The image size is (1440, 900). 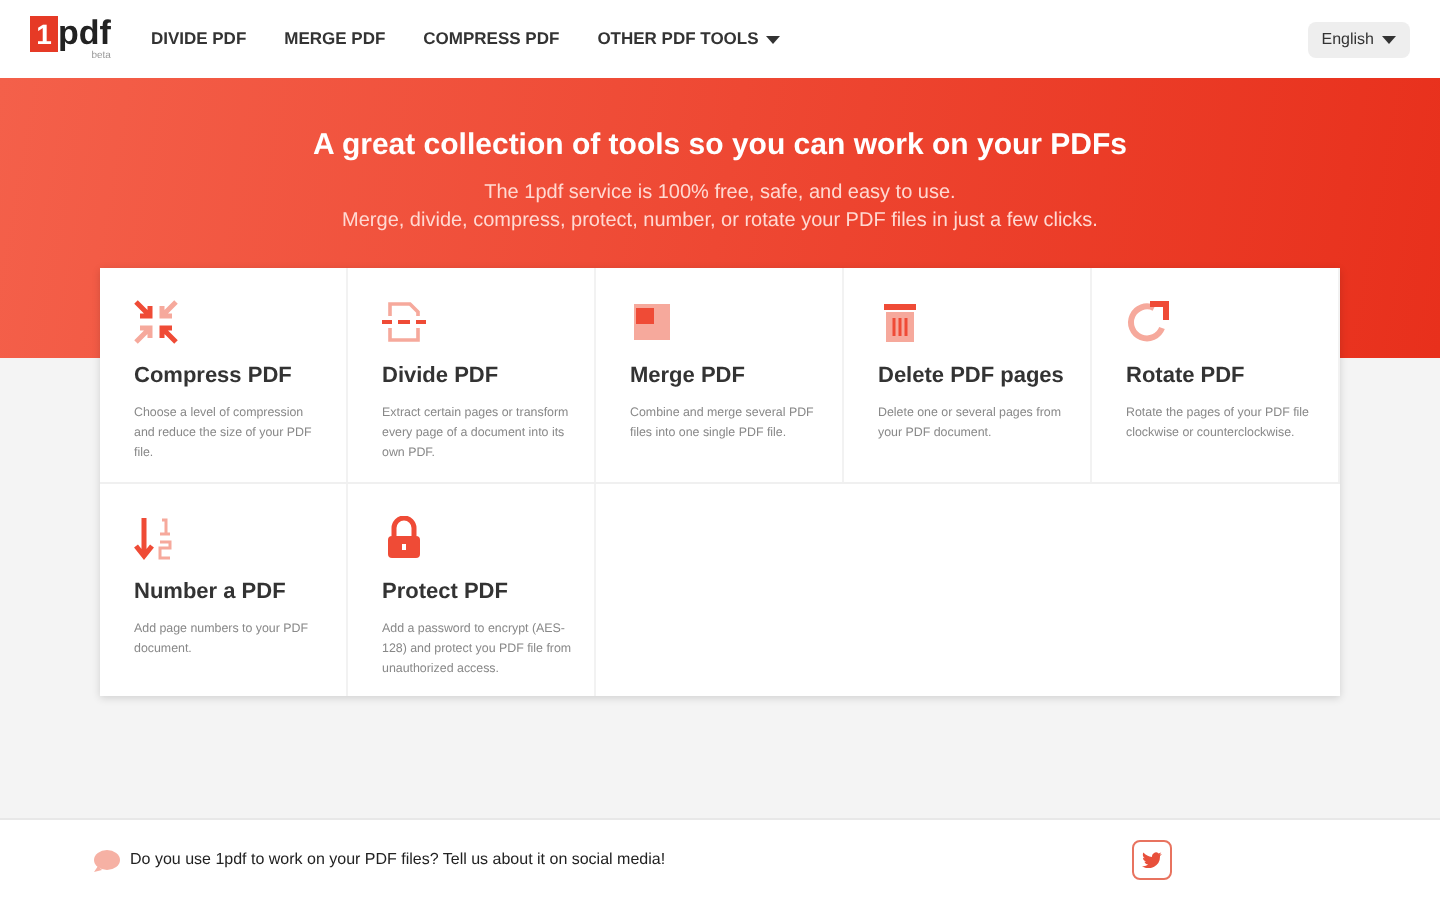 What do you see at coordinates (688, 377) in the screenshot?
I see `tool-title: Merge PDF` at bounding box center [688, 377].